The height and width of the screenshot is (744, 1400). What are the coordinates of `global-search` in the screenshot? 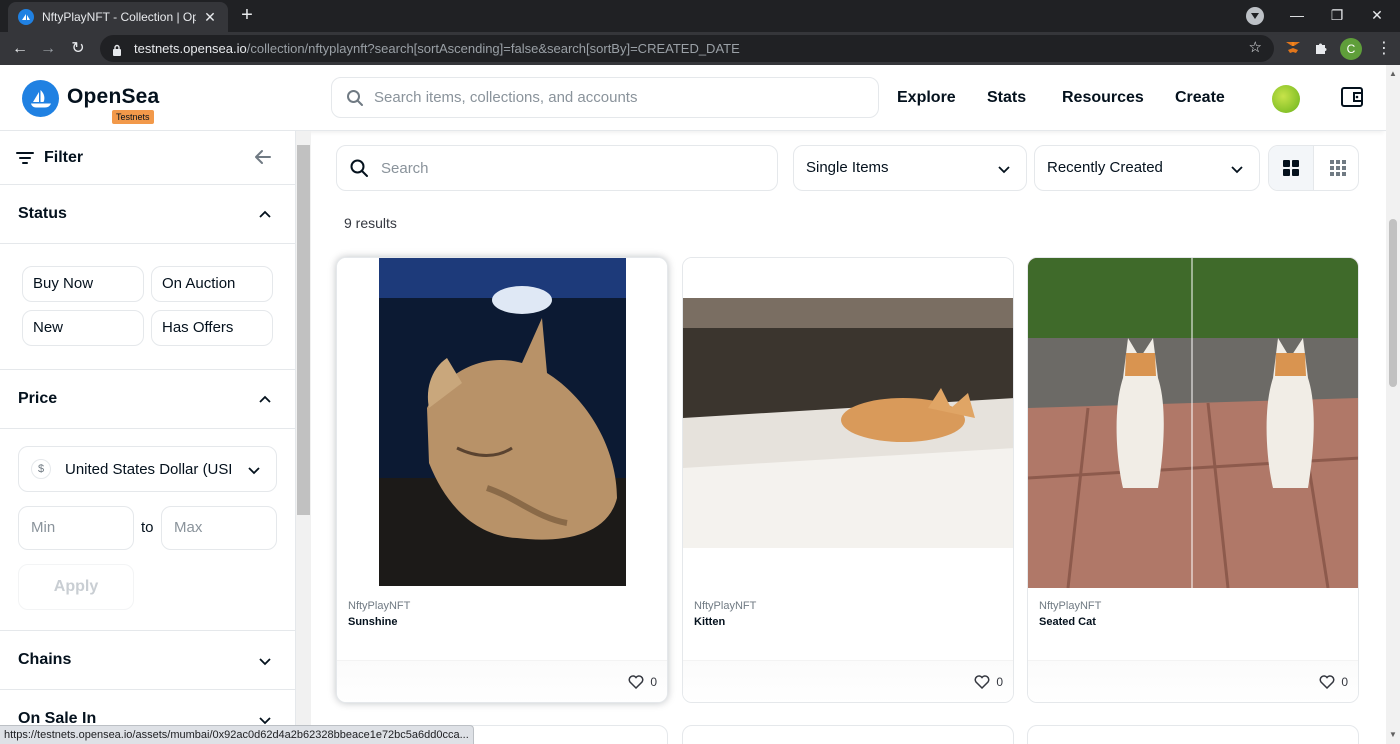 It's located at (605, 97).